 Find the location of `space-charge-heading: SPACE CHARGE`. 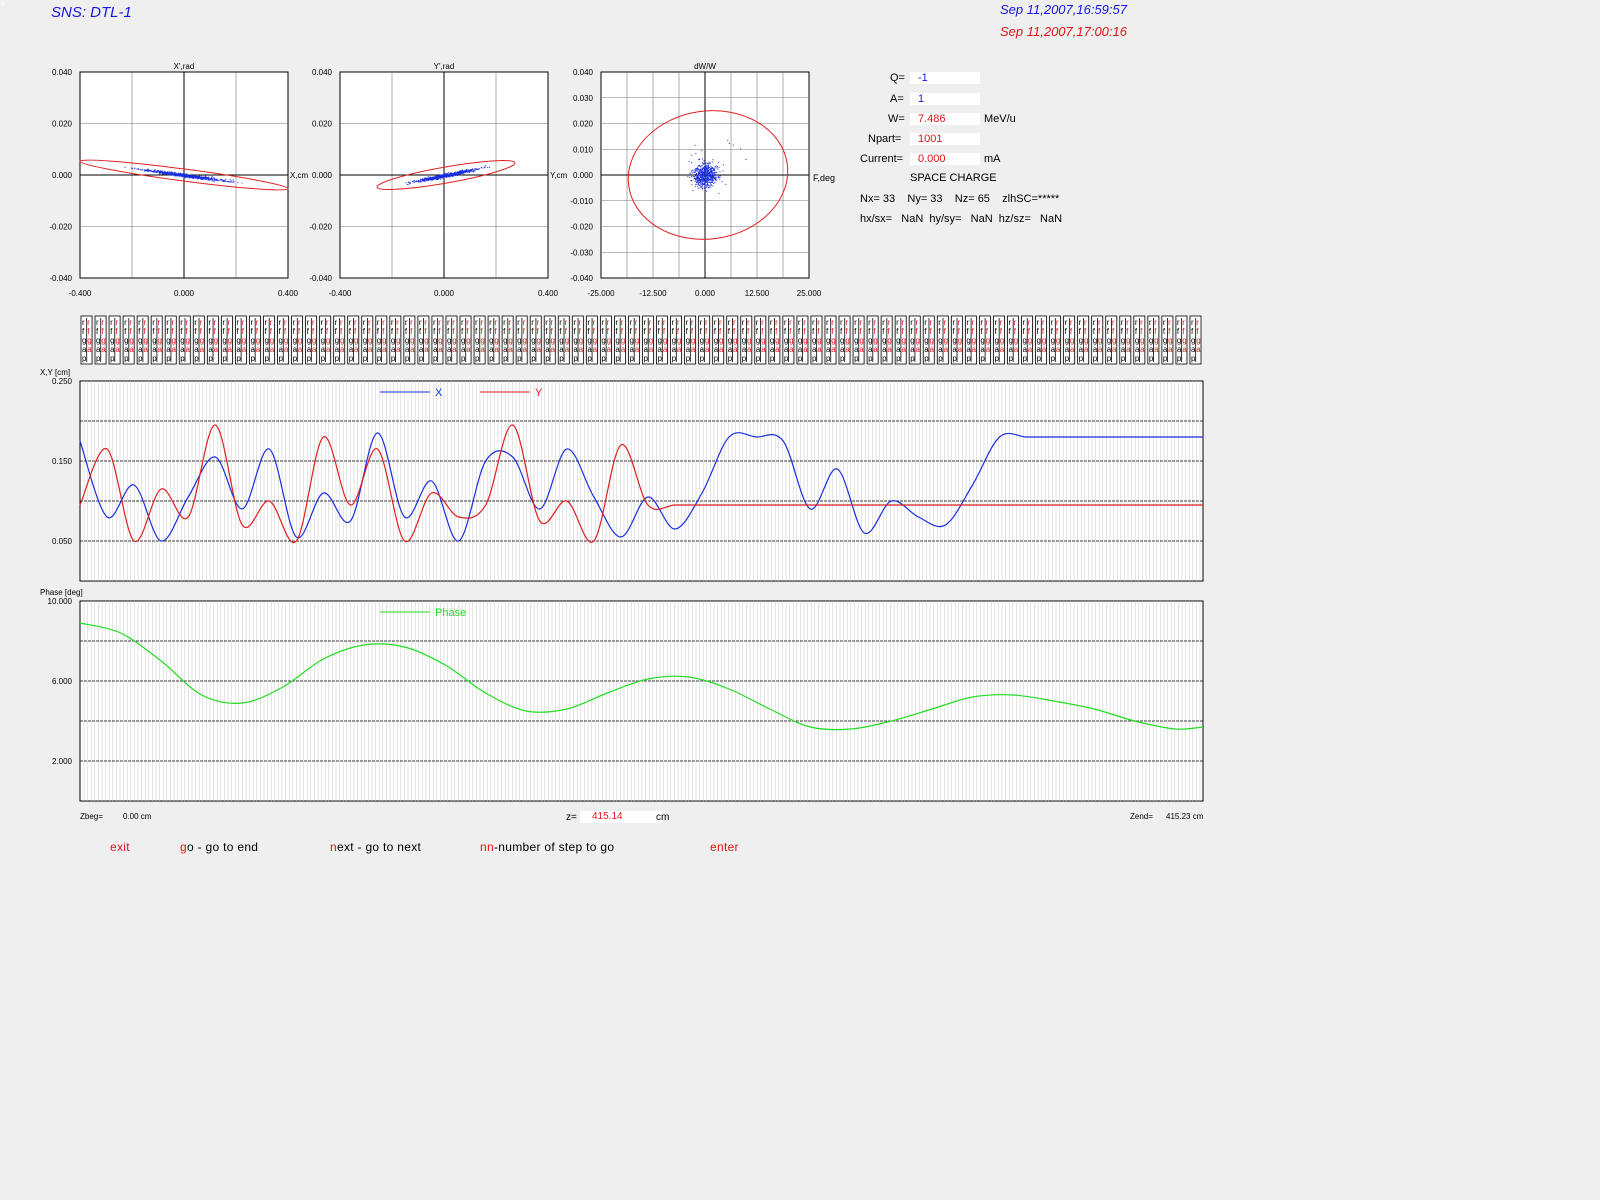

space-charge-heading: SPACE CHARGE is located at coordinates (953, 178).